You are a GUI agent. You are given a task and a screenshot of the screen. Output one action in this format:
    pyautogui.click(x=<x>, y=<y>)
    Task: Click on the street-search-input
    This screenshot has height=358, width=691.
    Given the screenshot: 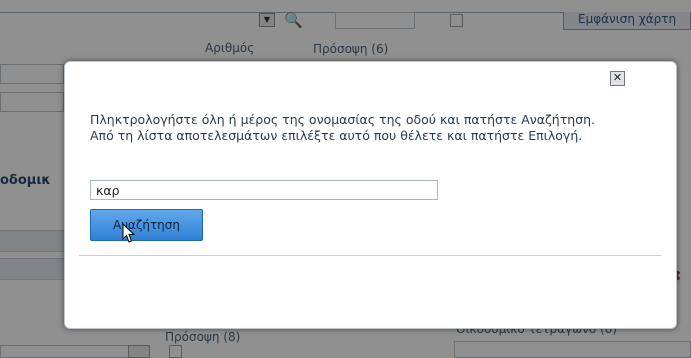 What is the action you would take?
    pyautogui.click(x=264, y=190)
    